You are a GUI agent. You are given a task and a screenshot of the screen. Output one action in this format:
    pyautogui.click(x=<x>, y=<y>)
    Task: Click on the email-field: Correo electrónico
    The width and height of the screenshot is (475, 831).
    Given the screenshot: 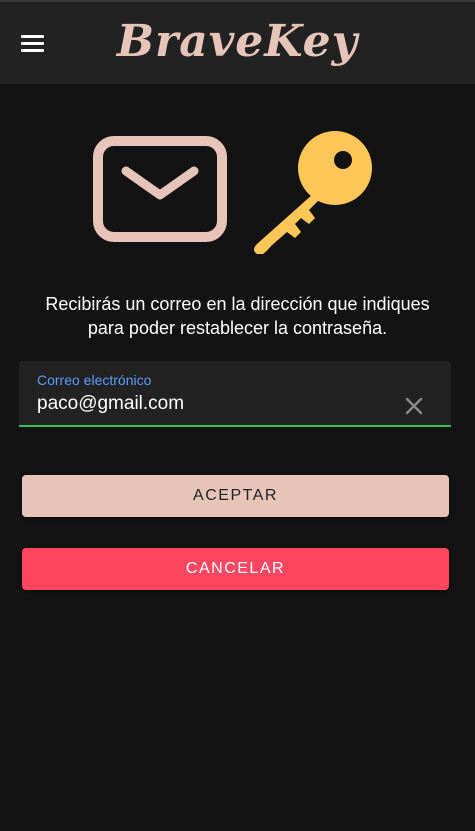 What is the action you would take?
    pyautogui.click(x=235, y=394)
    